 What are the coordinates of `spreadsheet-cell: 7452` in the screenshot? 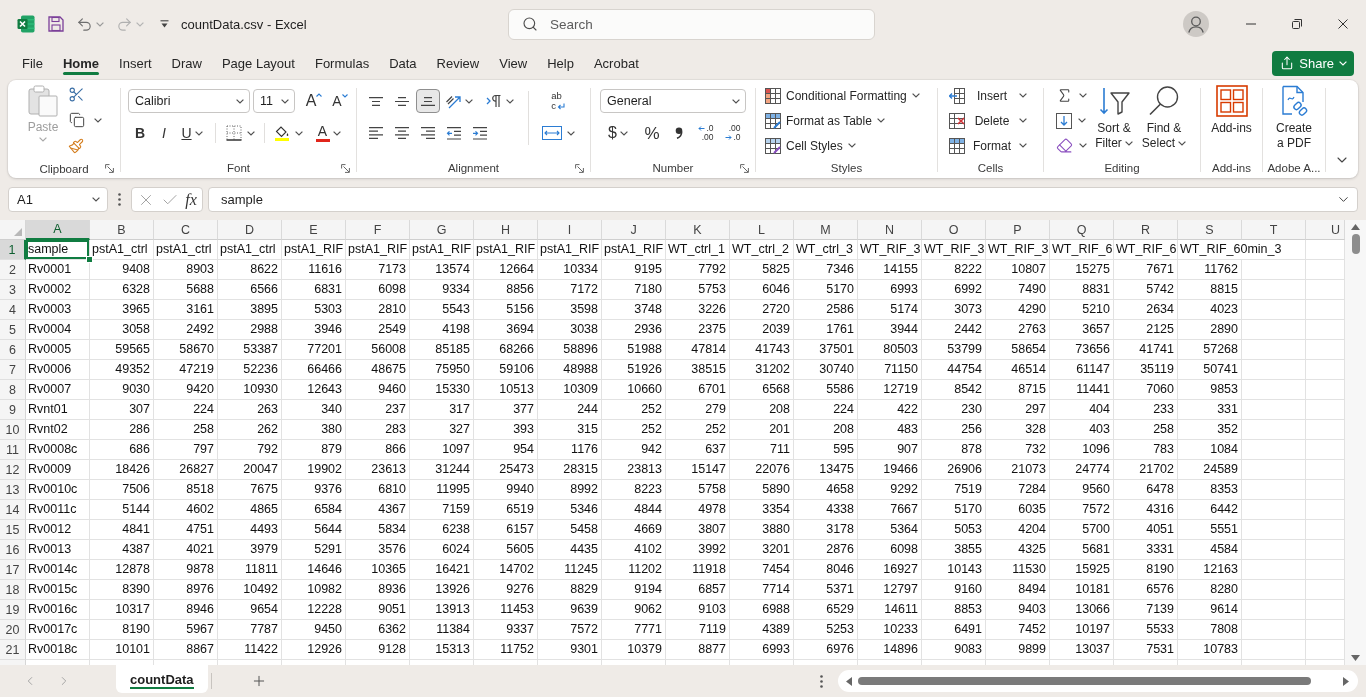 It's located at (1018, 630).